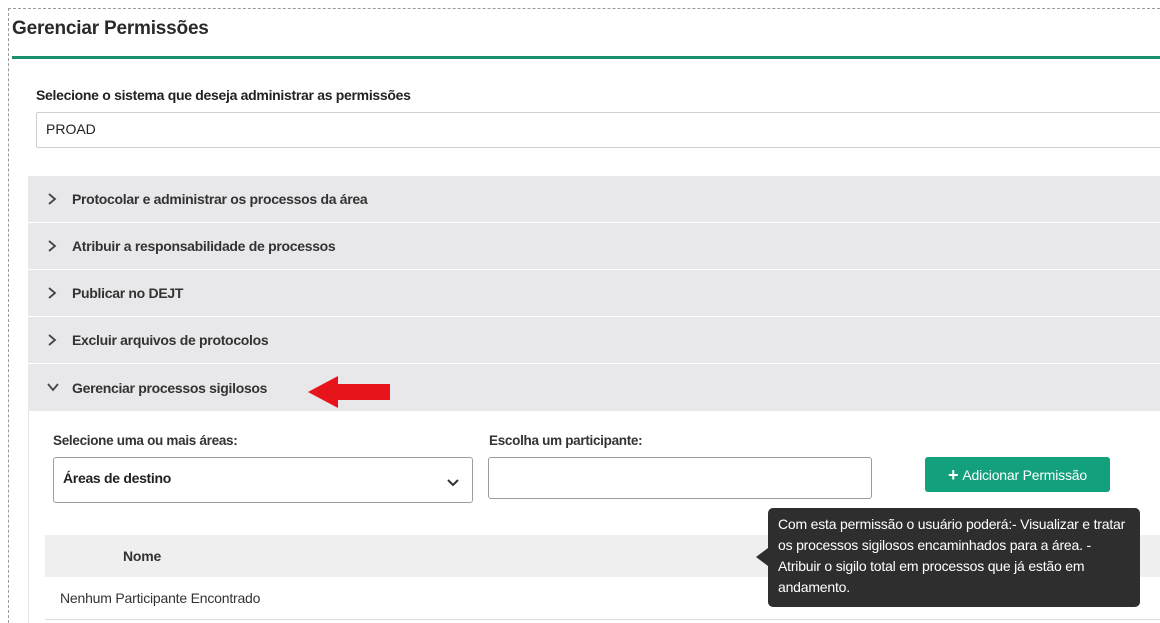 The width and height of the screenshot is (1160, 623). I want to click on accordion-item-label: Gerenciar processos sigilosos, so click(170, 387).